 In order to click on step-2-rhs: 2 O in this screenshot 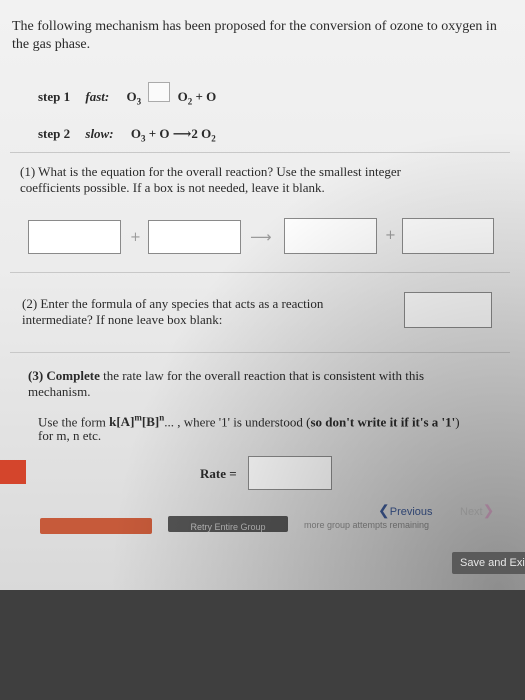, I will do `click(201, 133)`.